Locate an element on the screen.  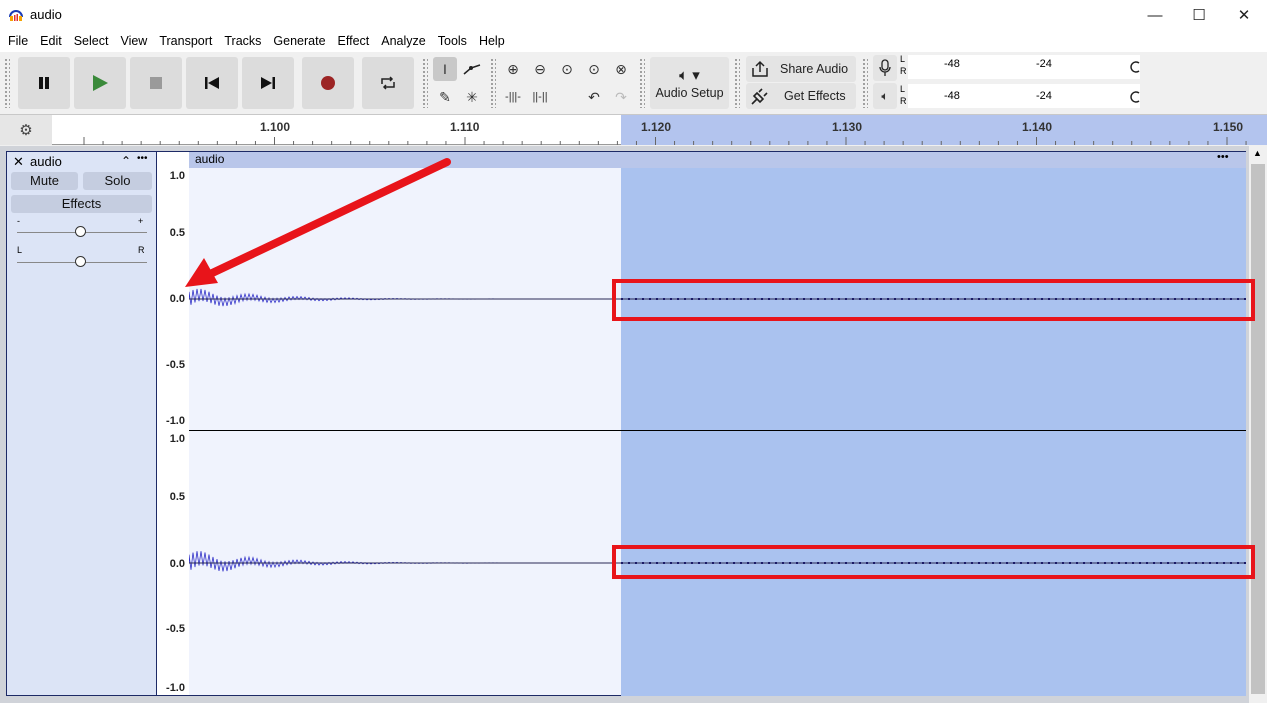
plug-icon is located at coordinates (759, 96).